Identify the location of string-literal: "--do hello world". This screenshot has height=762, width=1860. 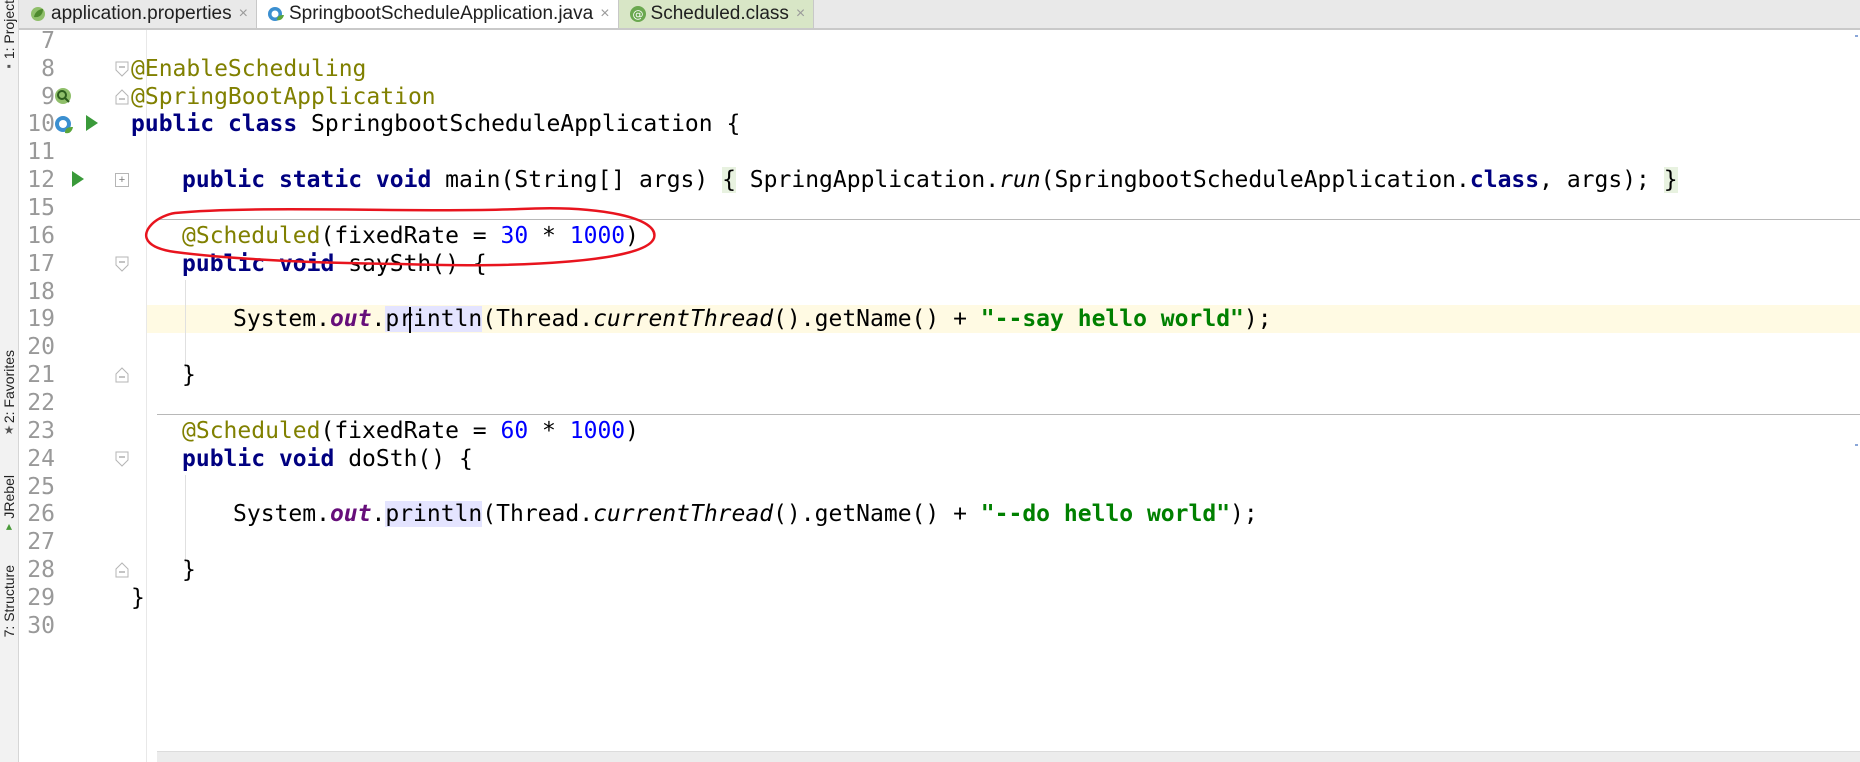
(1105, 514).